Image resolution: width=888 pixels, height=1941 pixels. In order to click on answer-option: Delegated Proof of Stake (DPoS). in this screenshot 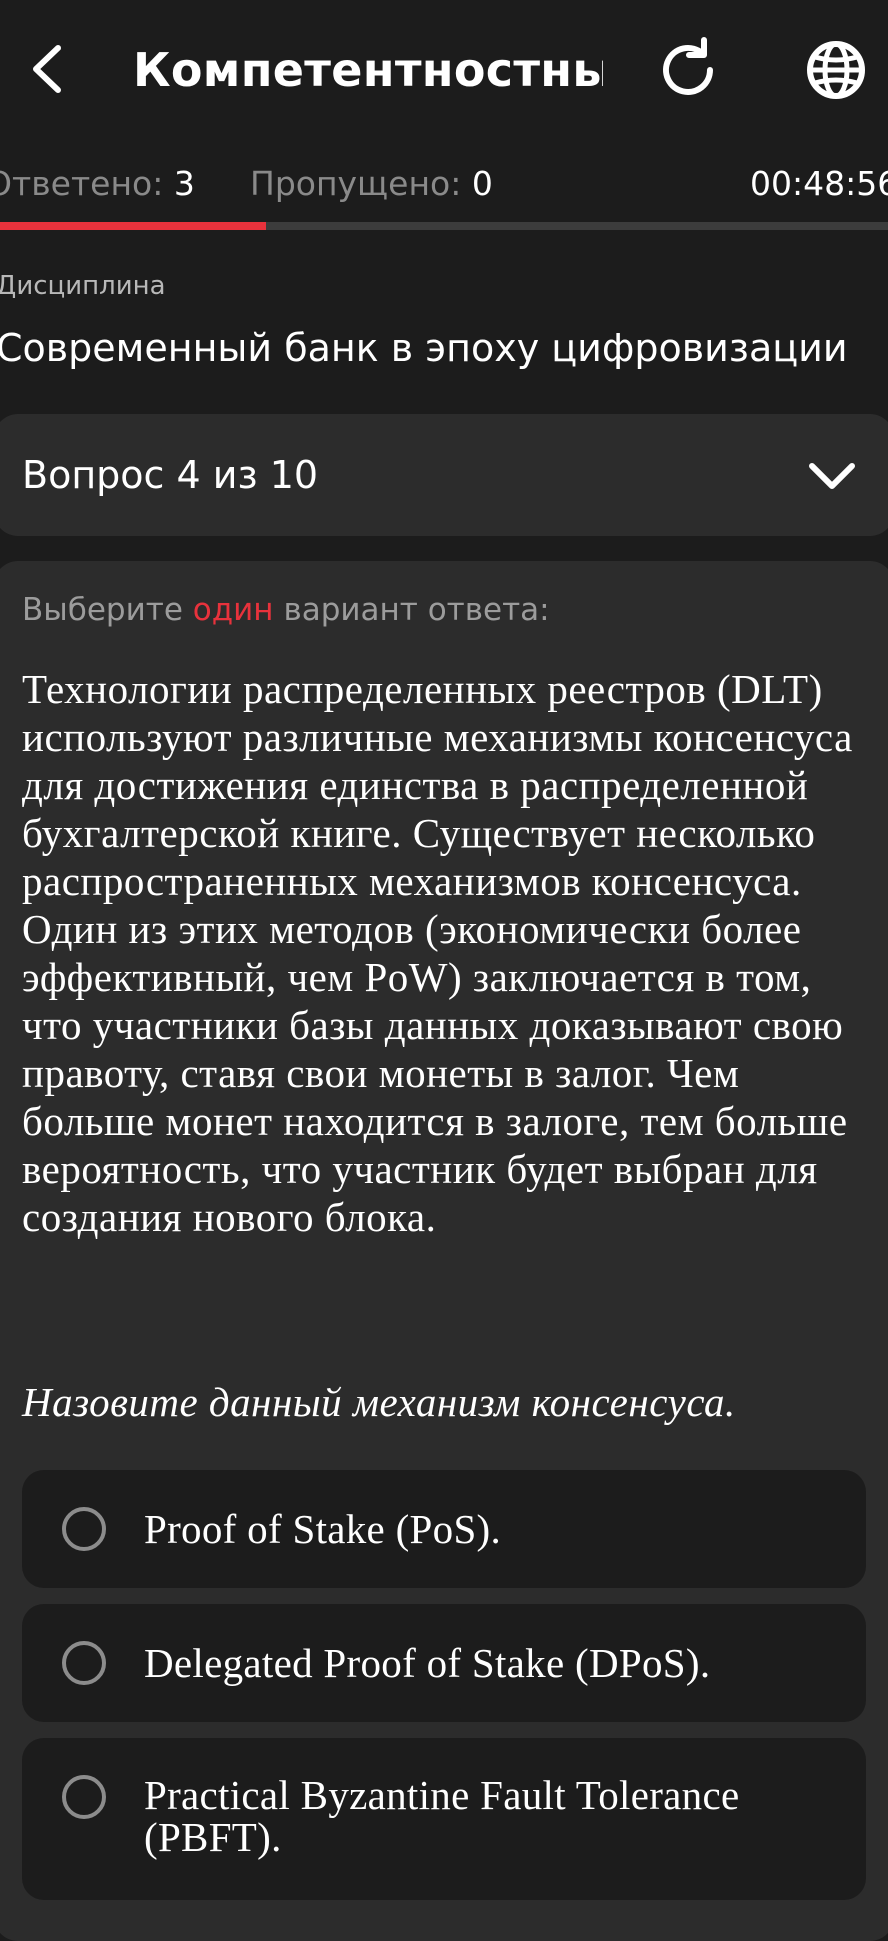, I will do `click(444, 1663)`.